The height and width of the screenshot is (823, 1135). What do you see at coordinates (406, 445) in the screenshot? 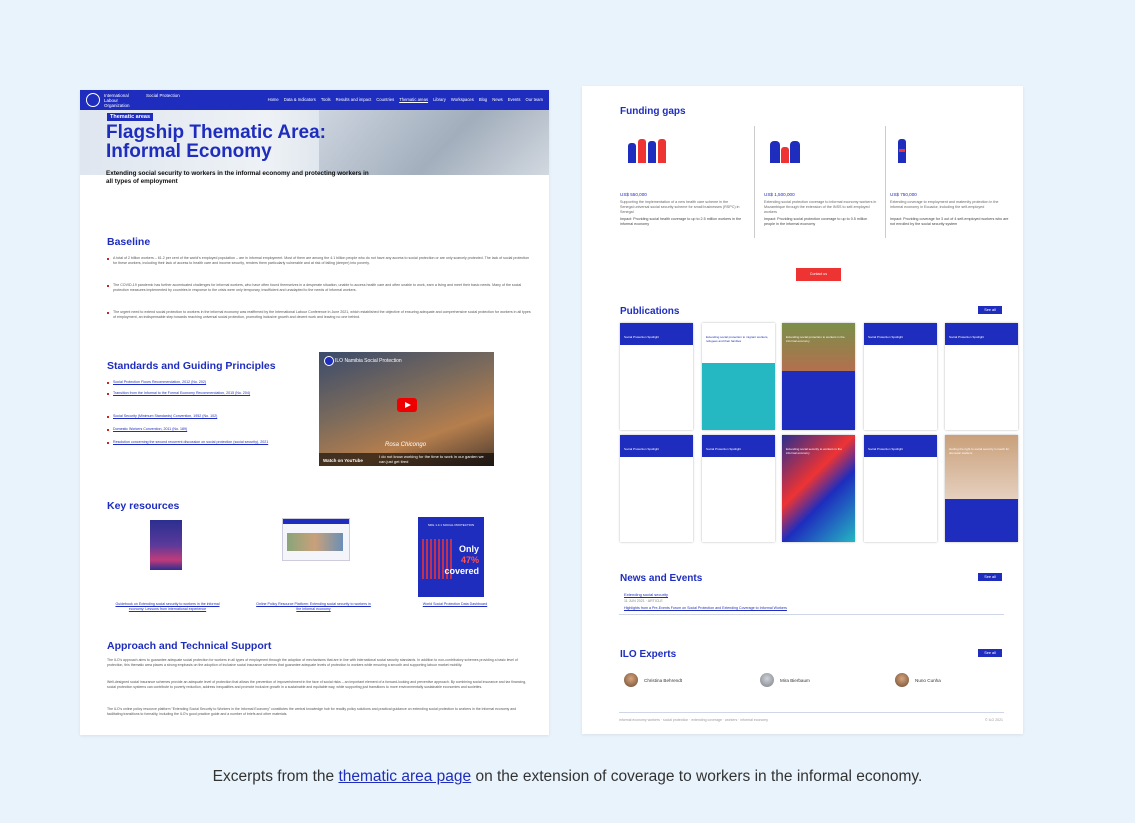
I see `video-person-name: Rosa Chicongo` at bounding box center [406, 445].